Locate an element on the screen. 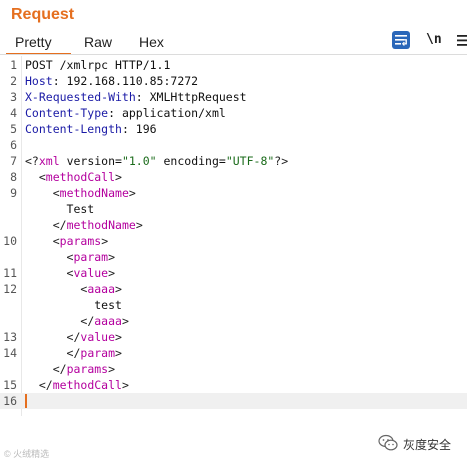 This screenshot has height=465, width=467. xml-punctuation: <? is located at coordinates (32, 161).